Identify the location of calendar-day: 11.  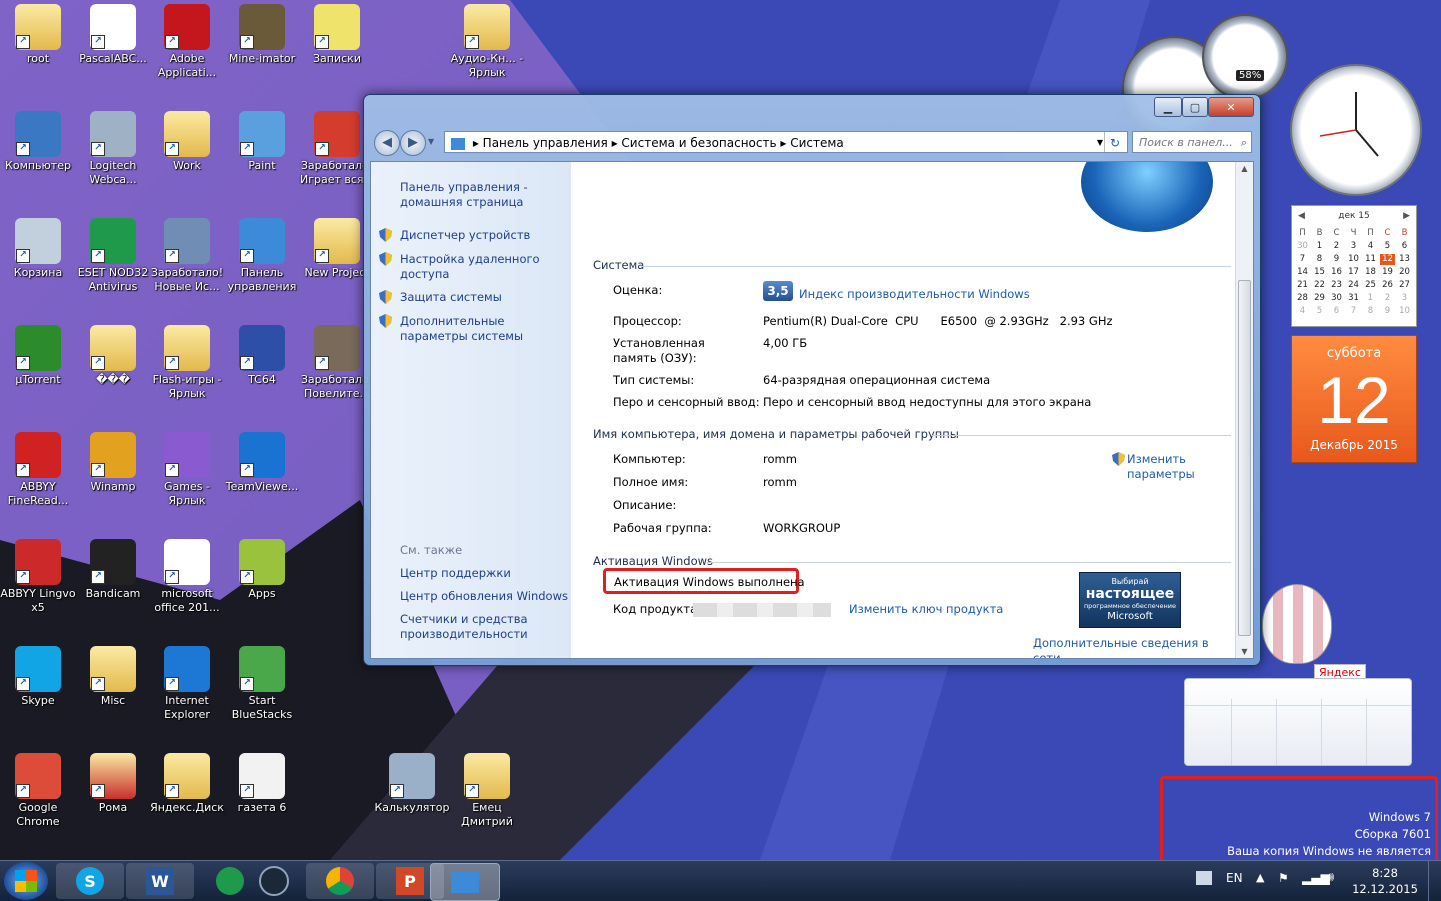
(1370, 259).